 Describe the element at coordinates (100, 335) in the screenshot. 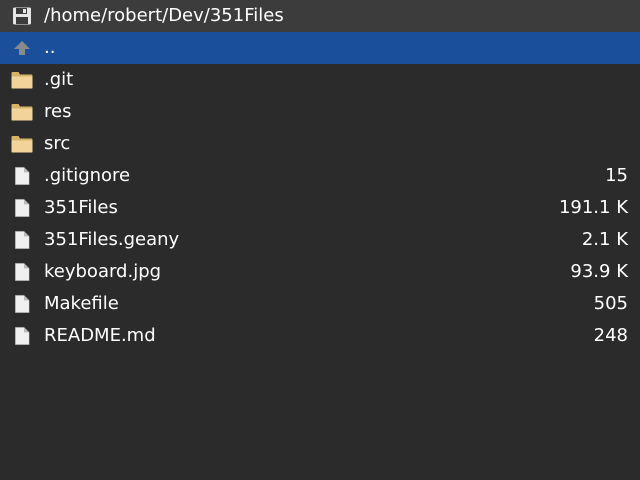

I see `entry-name: README.md` at that location.